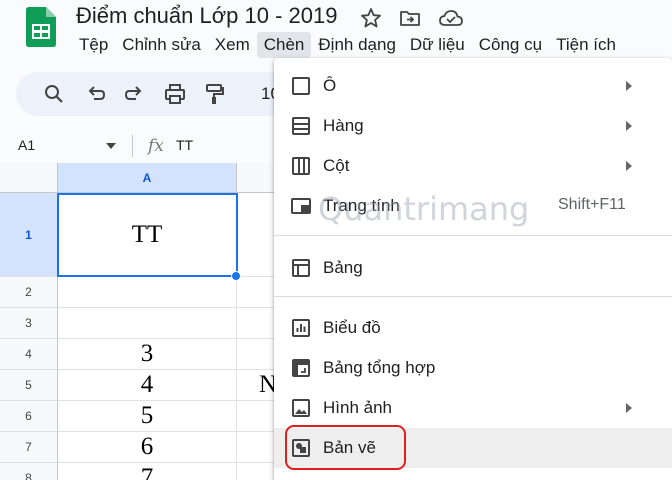  What do you see at coordinates (473, 126) in the screenshot?
I see `insert-menu-item-rows: Hàng` at bounding box center [473, 126].